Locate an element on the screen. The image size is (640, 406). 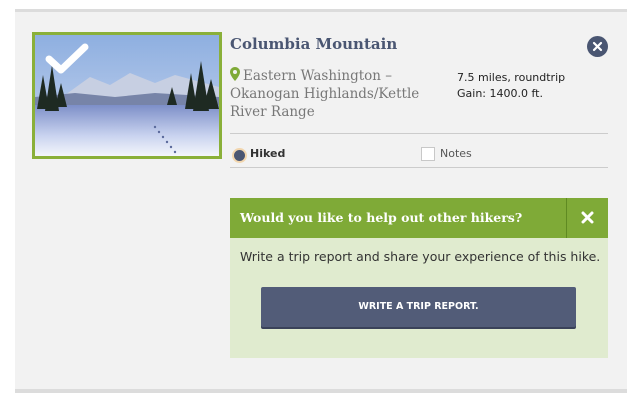
close-icon is located at coordinates (597, 46).